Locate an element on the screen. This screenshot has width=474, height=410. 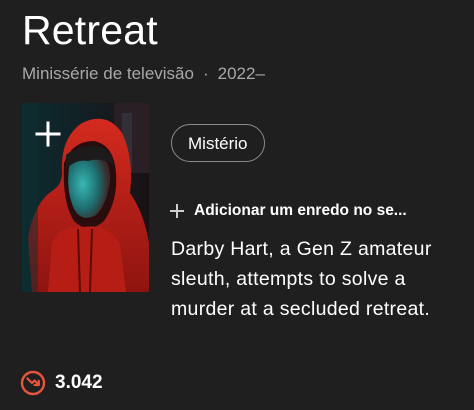
title-type: Minissérie de televisão is located at coordinates (108, 73).